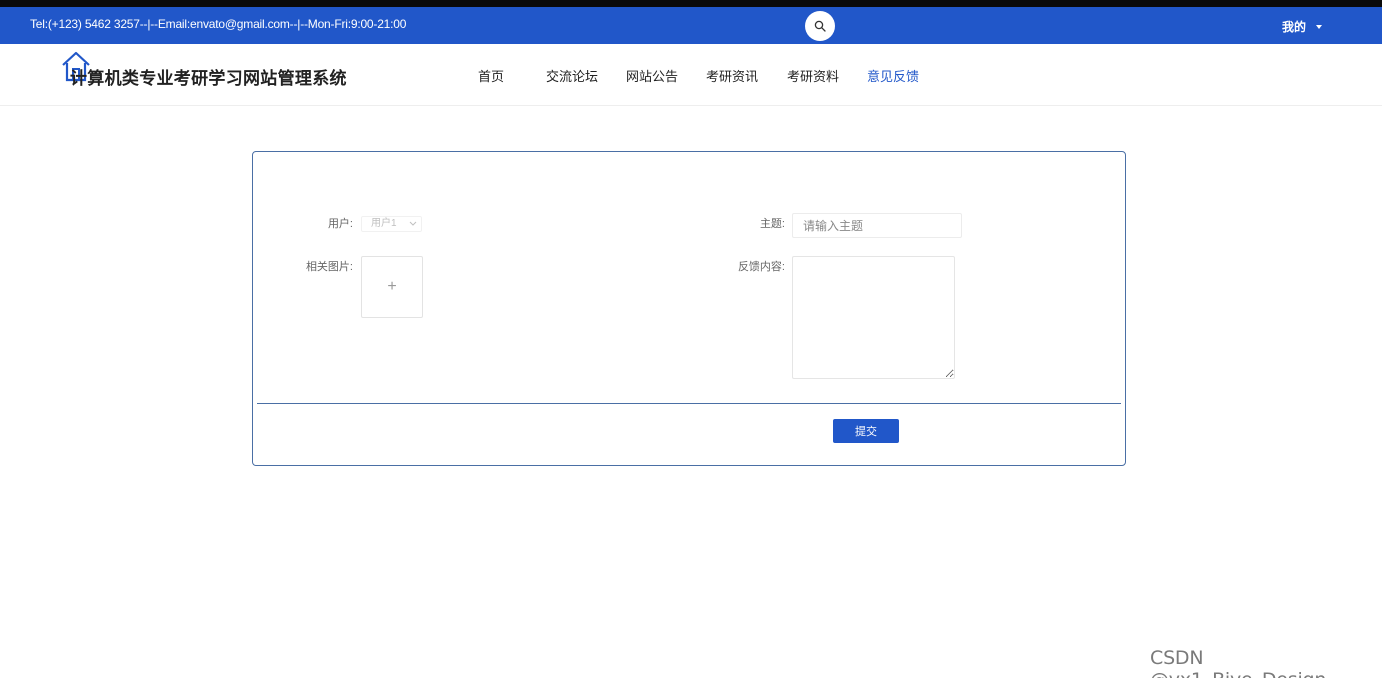  What do you see at coordinates (329, 267) in the screenshot?
I see `image-label: 相关图片:` at bounding box center [329, 267].